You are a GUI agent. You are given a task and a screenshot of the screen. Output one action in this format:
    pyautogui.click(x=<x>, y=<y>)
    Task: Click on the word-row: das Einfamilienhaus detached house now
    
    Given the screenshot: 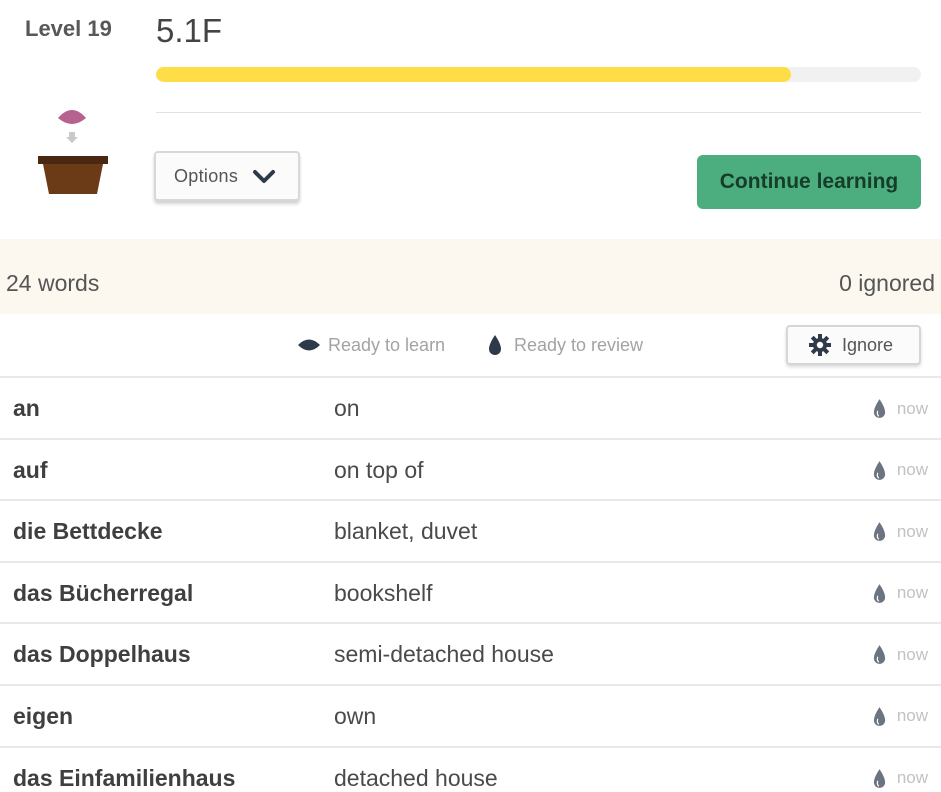 What is the action you would take?
    pyautogui.click(x=470, y=768)
    